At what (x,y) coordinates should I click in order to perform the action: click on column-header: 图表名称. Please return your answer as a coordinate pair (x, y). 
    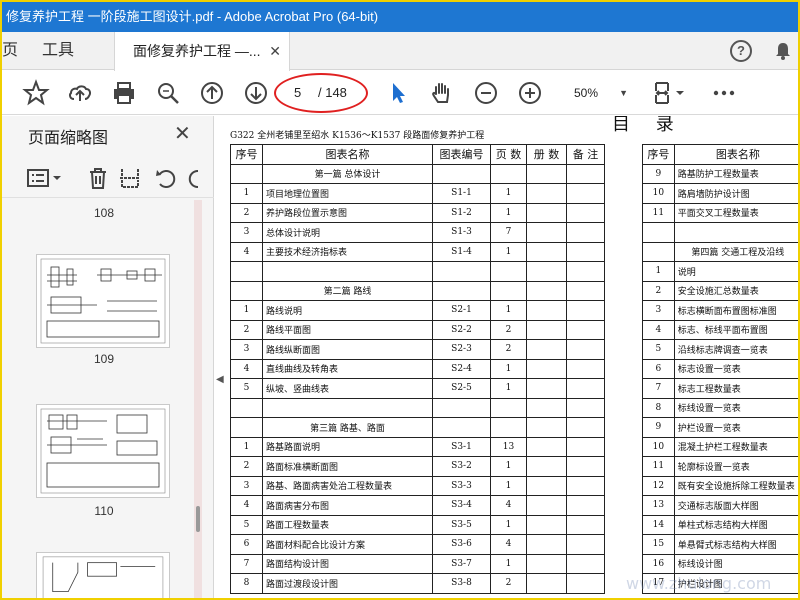
    Looking at the image, I should click on (347, 154).